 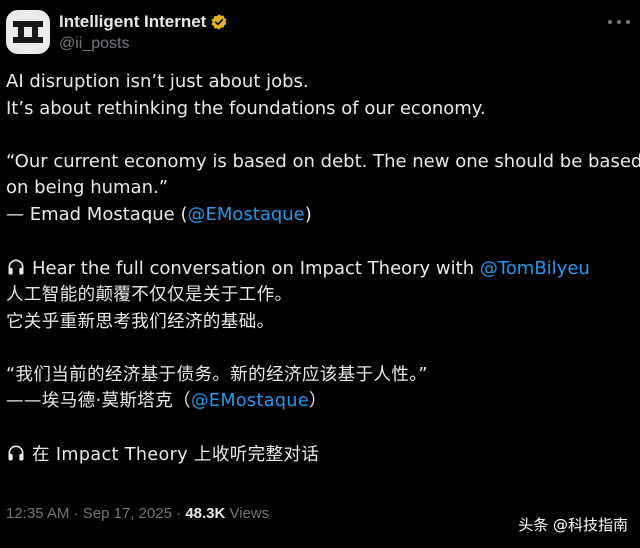 I want to click on tweet-listen-zh: 在 Impact Theory 上收听完整对话, so click(x=320, y=455).